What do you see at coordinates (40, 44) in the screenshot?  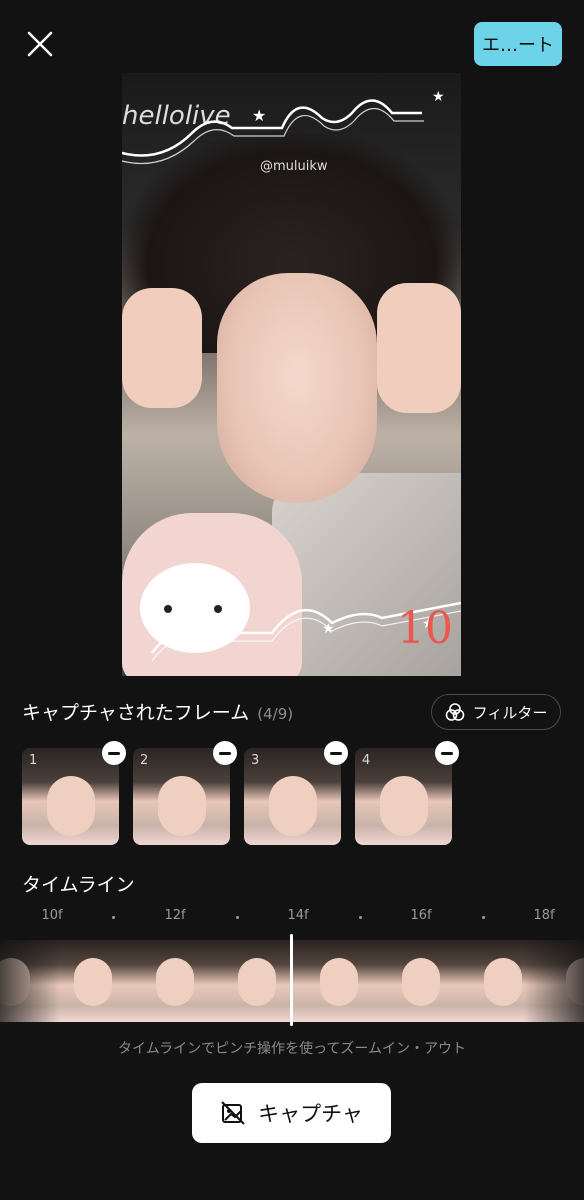 I see `close-icon` at bounding box center [40, 44].